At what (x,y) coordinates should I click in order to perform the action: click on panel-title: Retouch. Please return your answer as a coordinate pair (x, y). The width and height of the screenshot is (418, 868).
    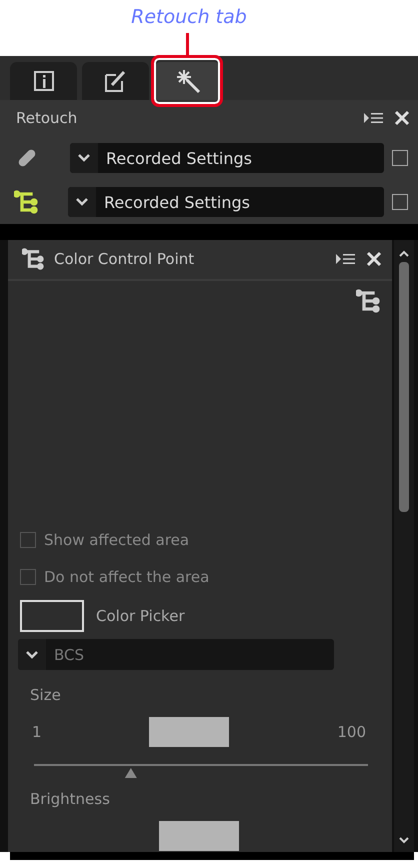
    Looking at the image, I should click on (47, 118).